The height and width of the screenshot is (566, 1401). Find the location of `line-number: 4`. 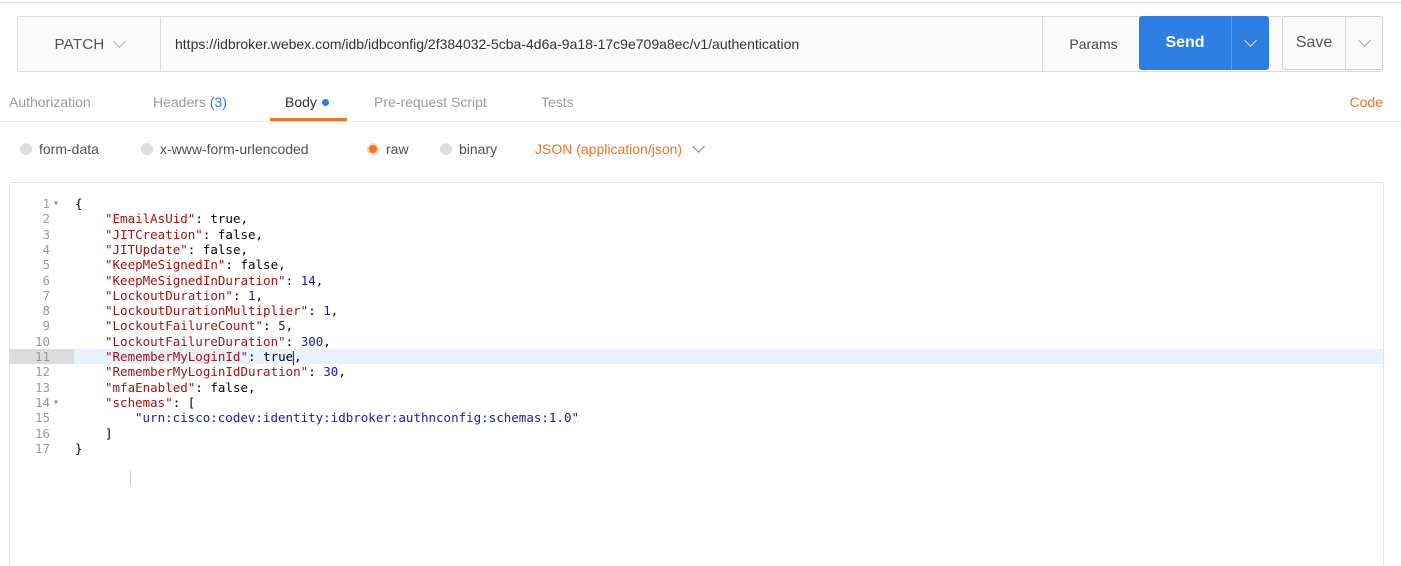

line-number: 4 is located at coordinates (46, 249).